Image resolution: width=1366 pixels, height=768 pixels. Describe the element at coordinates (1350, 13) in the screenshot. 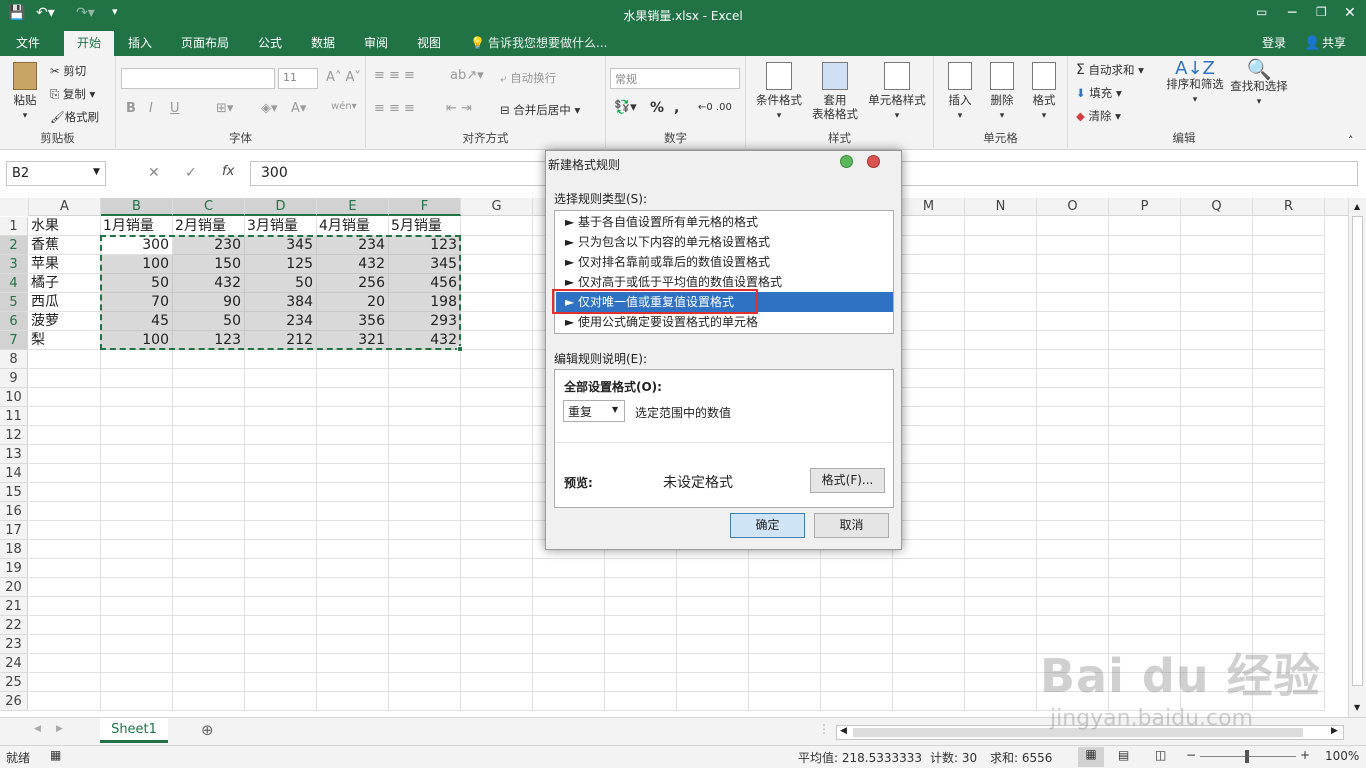

I see `close-icon: ✕` at that location.